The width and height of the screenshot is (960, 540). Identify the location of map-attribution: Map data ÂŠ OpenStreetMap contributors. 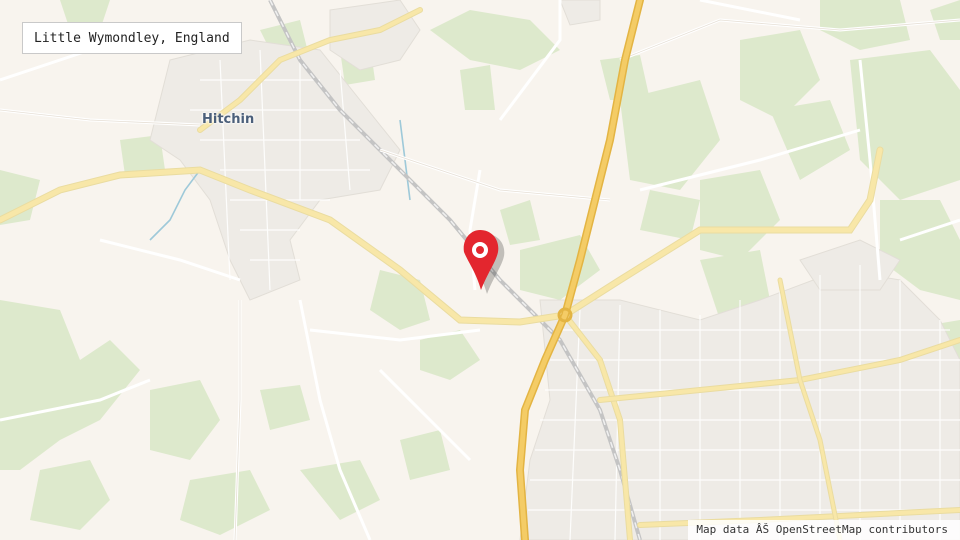
(824, 530).